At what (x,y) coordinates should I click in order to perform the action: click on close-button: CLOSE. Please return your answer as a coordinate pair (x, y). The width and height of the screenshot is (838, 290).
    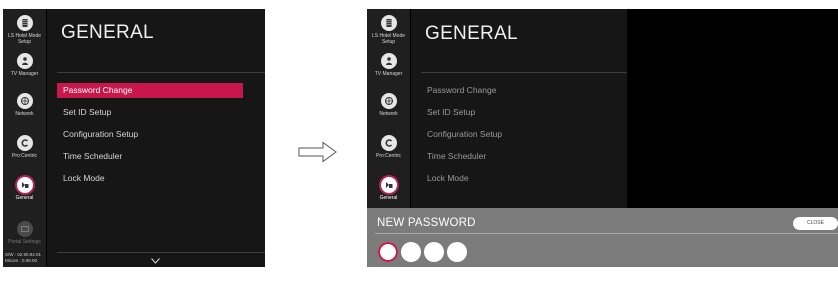
    Looking at the image, I should click on (815, 223).